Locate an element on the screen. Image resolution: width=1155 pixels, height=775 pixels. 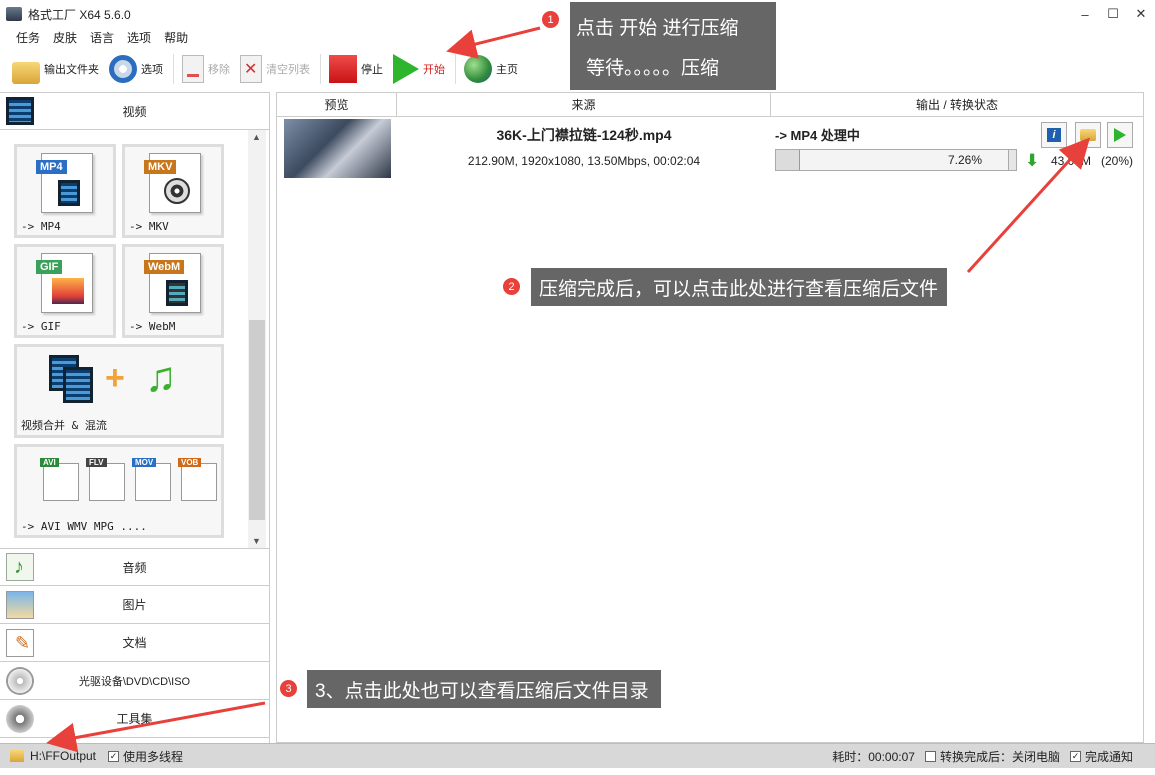
window-title: 格式工厂 X64 5.6.0 is located at coordinates (79, 14).